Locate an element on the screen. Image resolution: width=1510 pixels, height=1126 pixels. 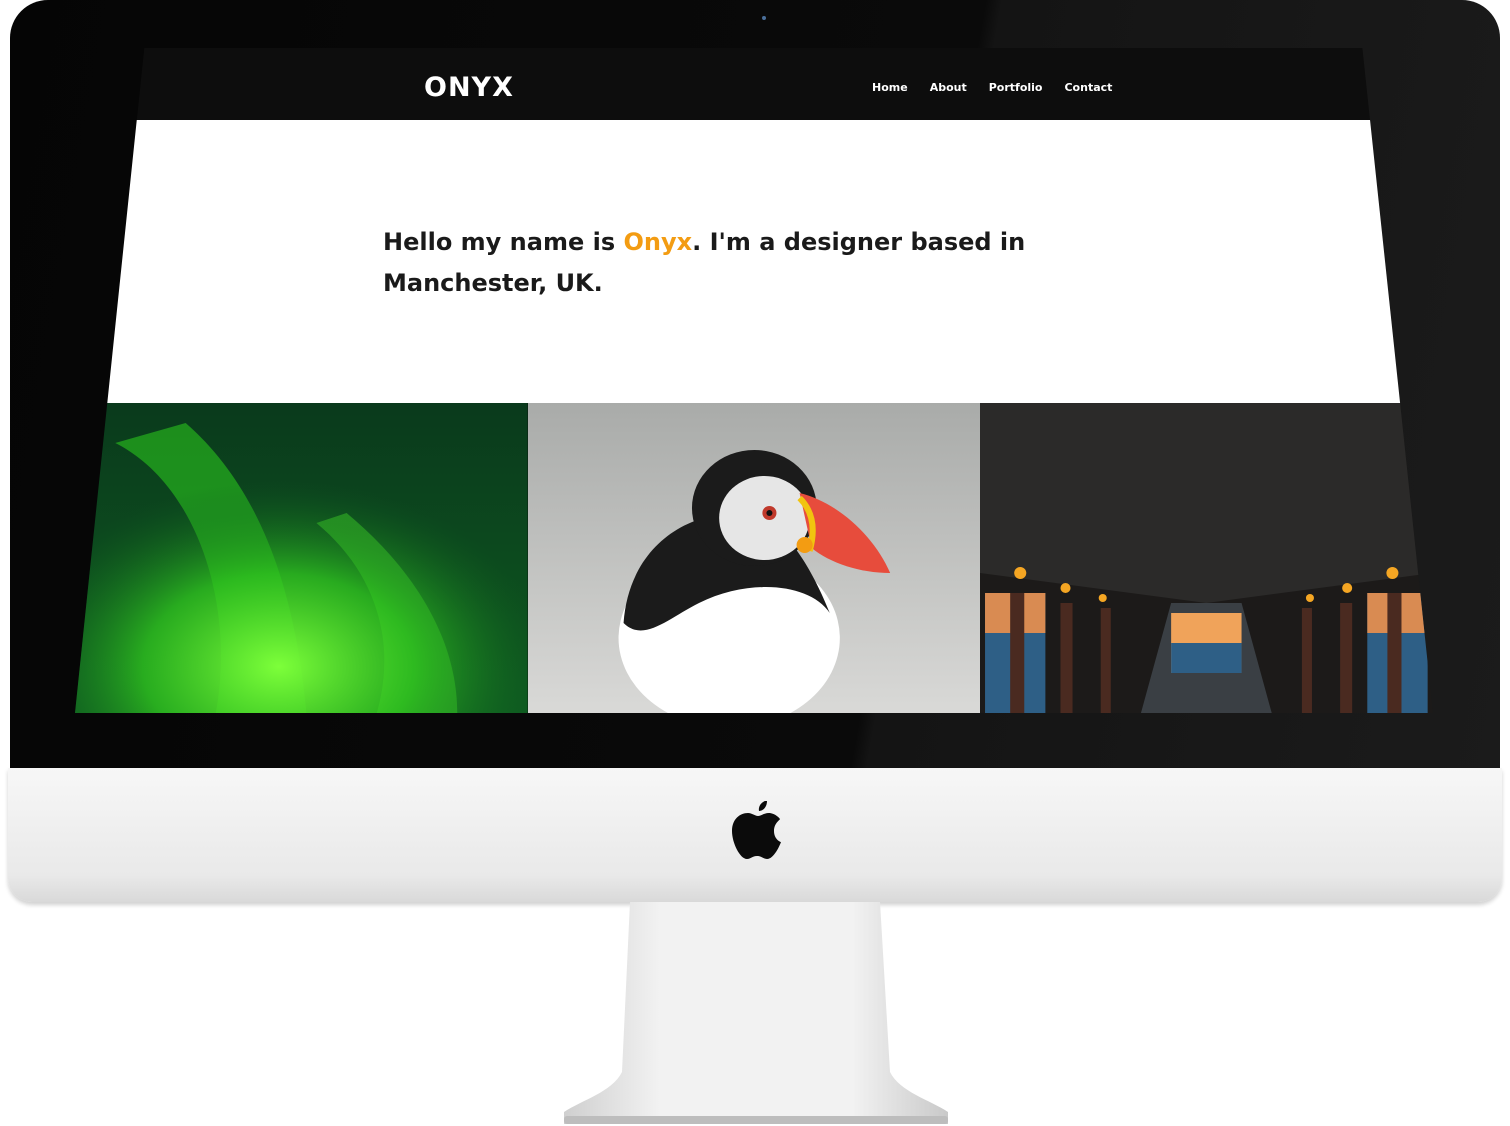
hero-text-before: Hello my name is is located at coordinates (503, 242).